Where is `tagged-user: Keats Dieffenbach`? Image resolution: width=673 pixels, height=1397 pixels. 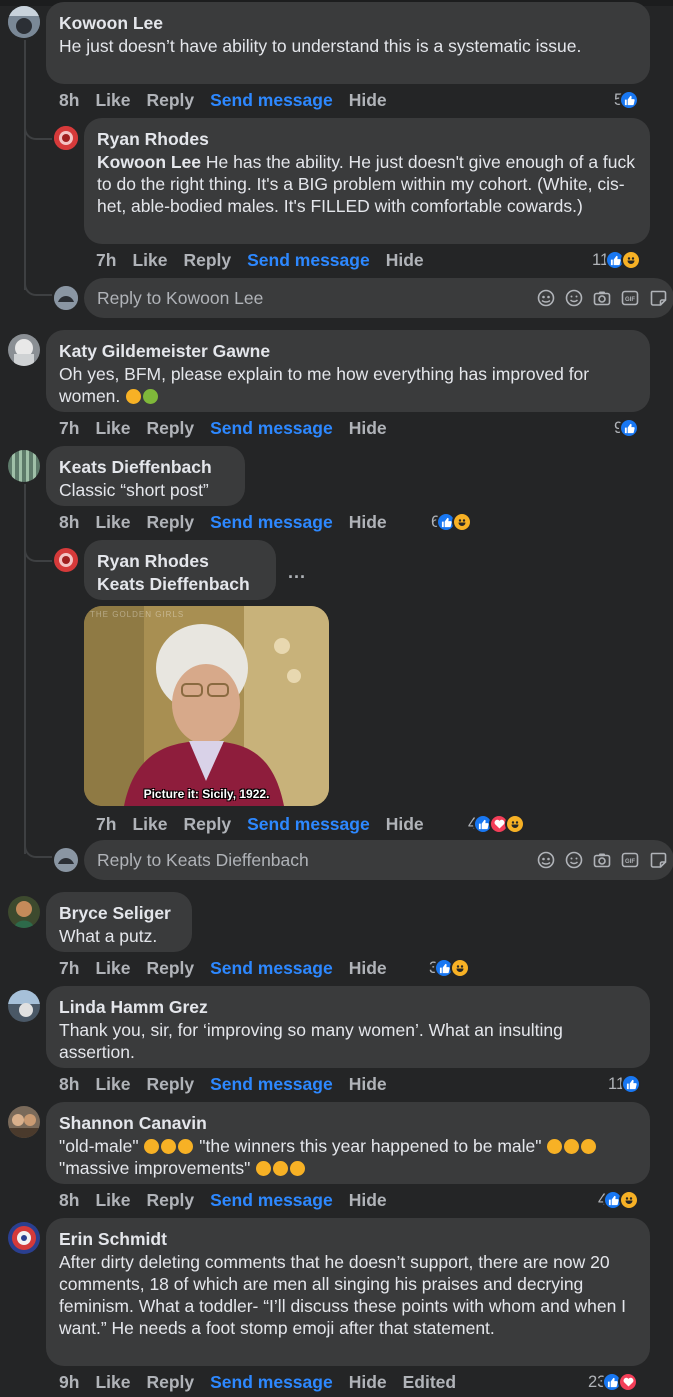
tagged-user: Keats Dieffenbach is located at coordinates (180, 584).